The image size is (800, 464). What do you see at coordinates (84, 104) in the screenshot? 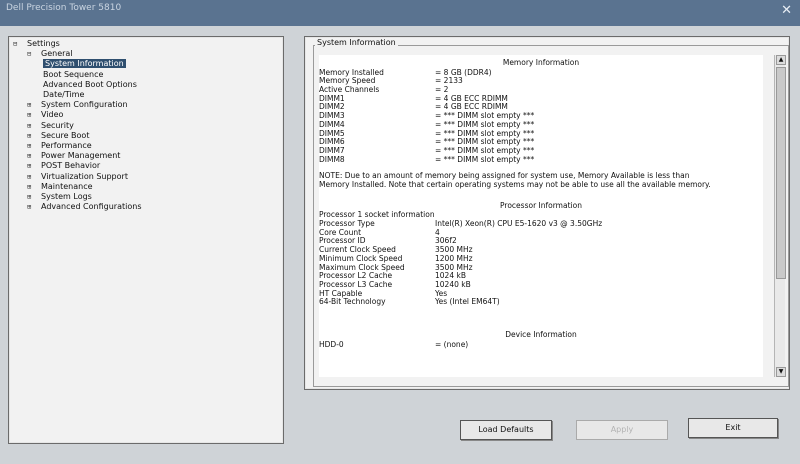
I see `tree-item-label: System Configuration` at bounding box center [84, 104].